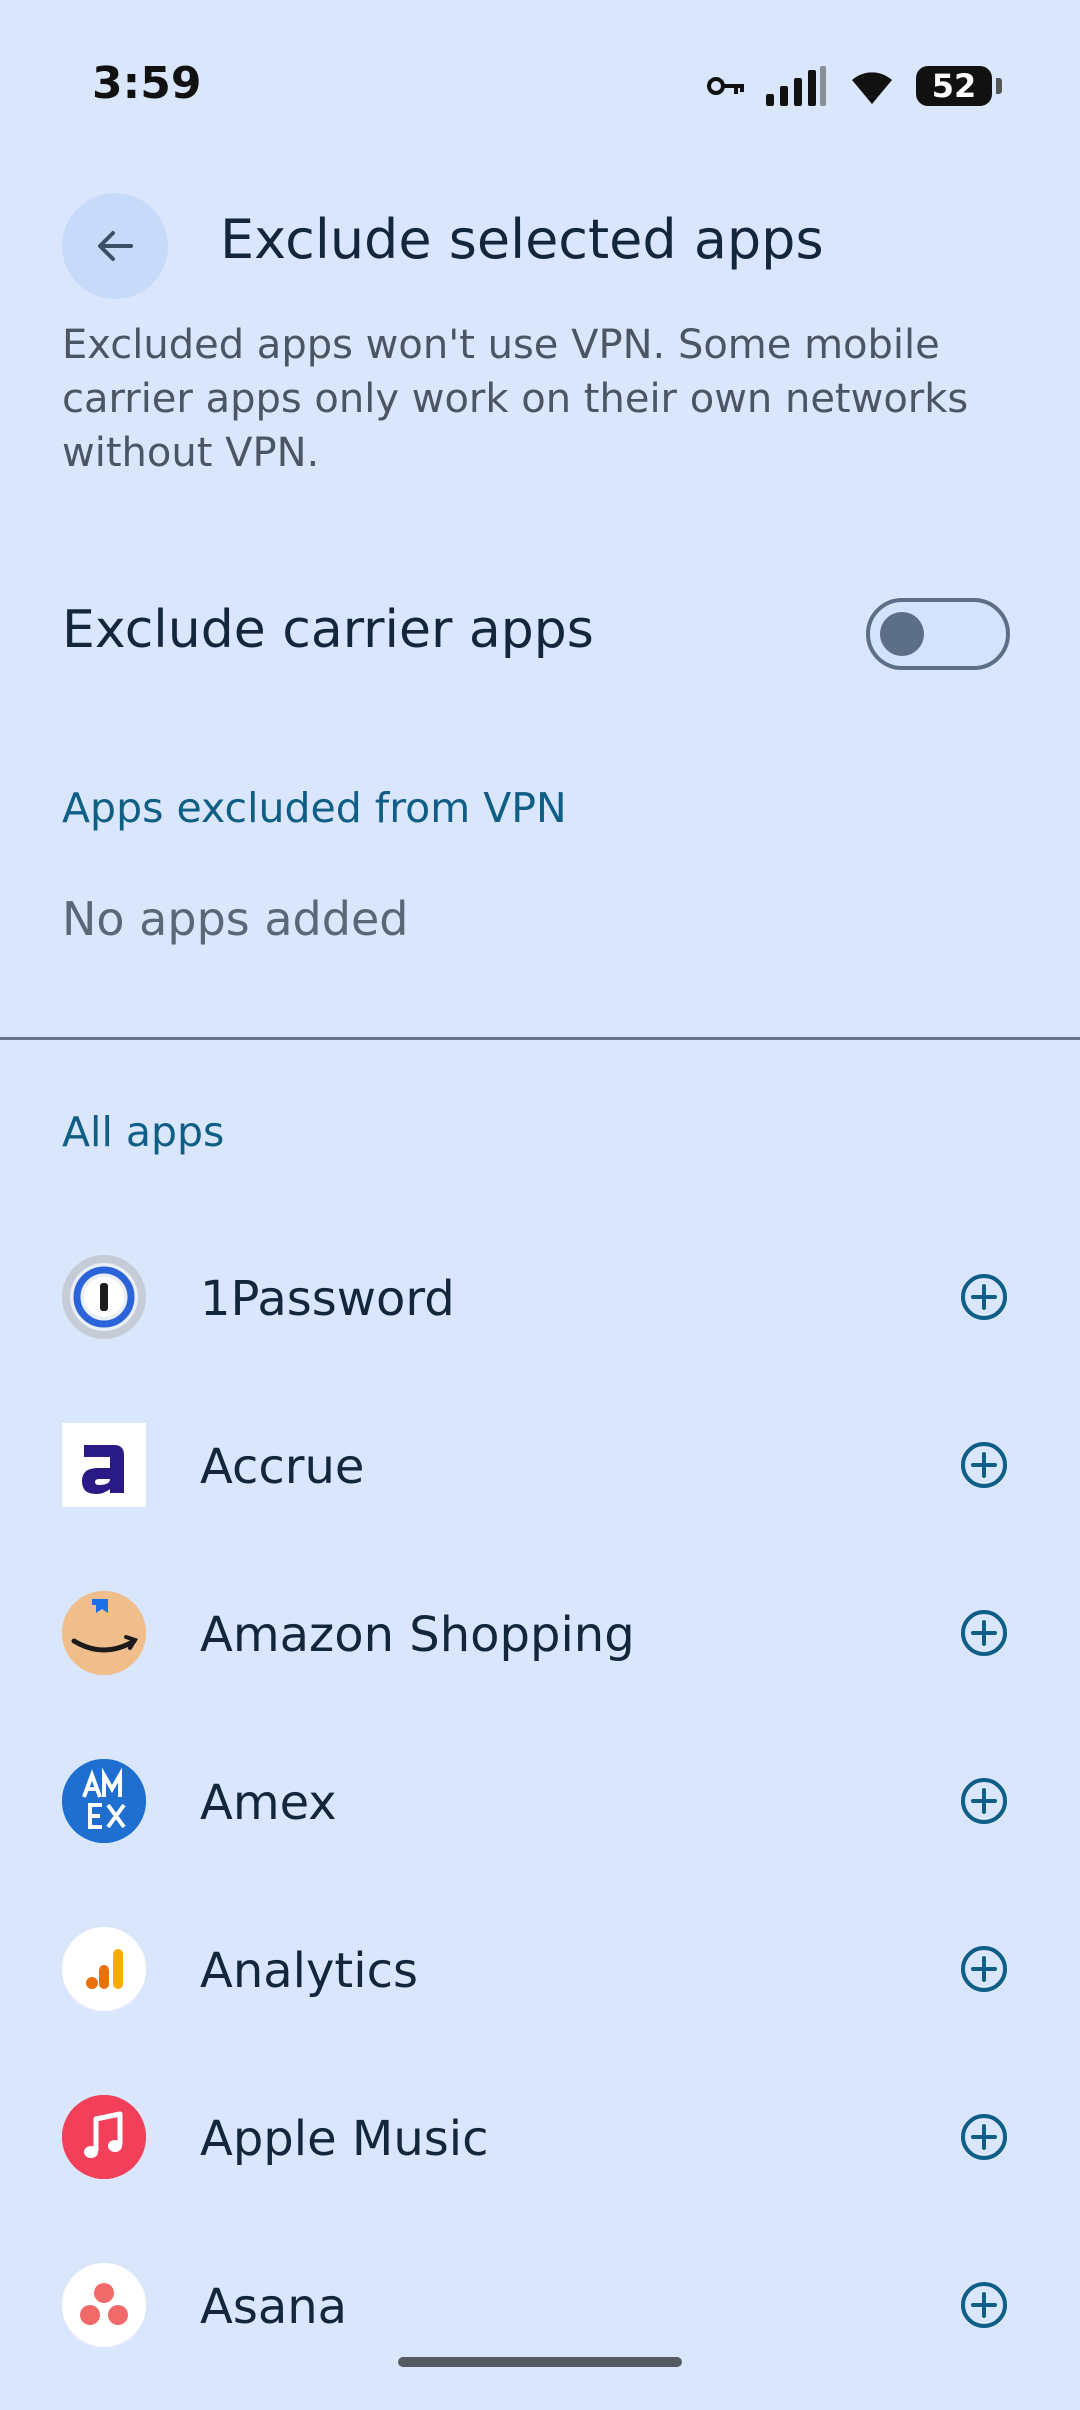  I want to click on status-icons: 52, so click(854, 86).